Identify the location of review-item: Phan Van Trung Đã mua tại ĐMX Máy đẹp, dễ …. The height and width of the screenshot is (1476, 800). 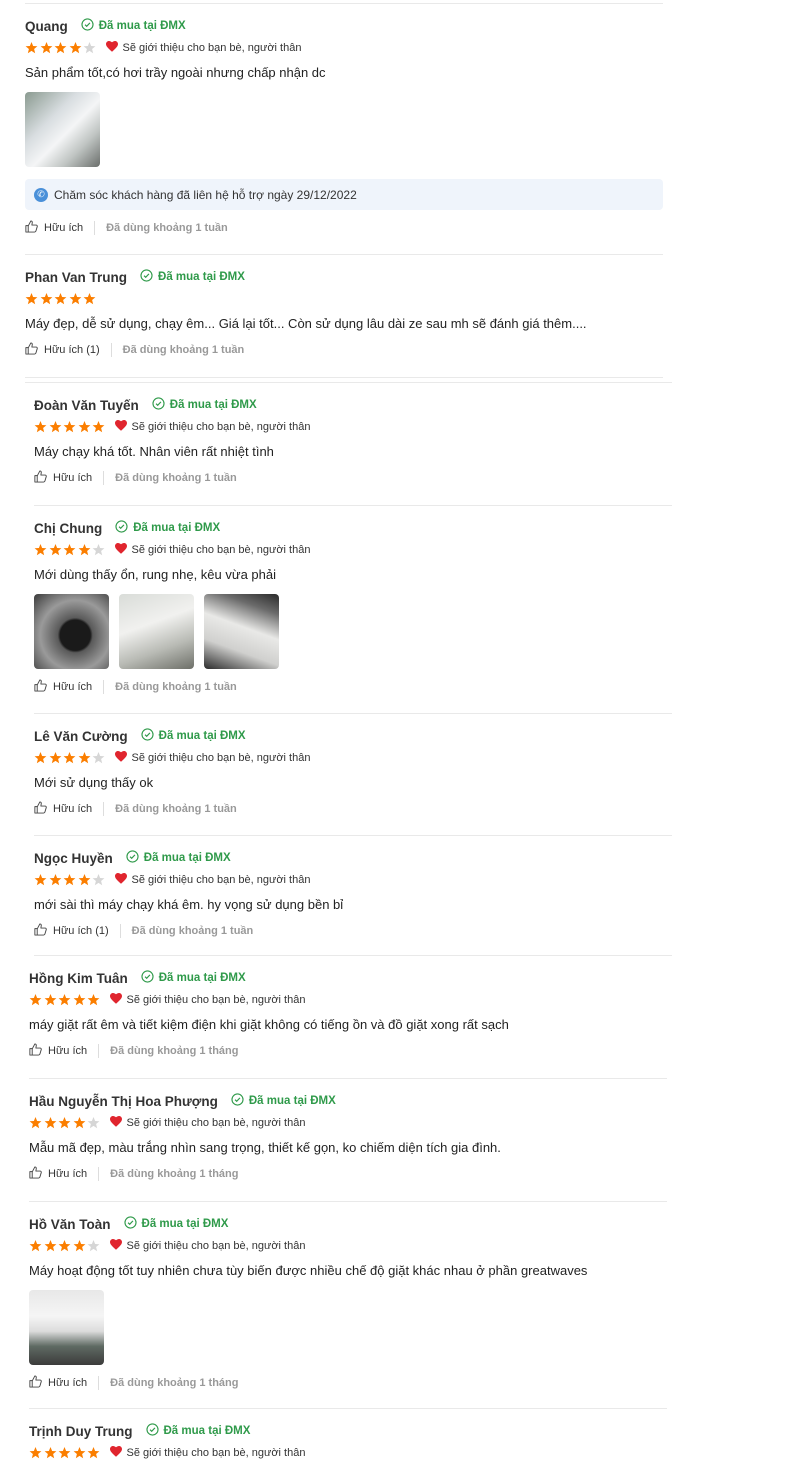
(306, 312).